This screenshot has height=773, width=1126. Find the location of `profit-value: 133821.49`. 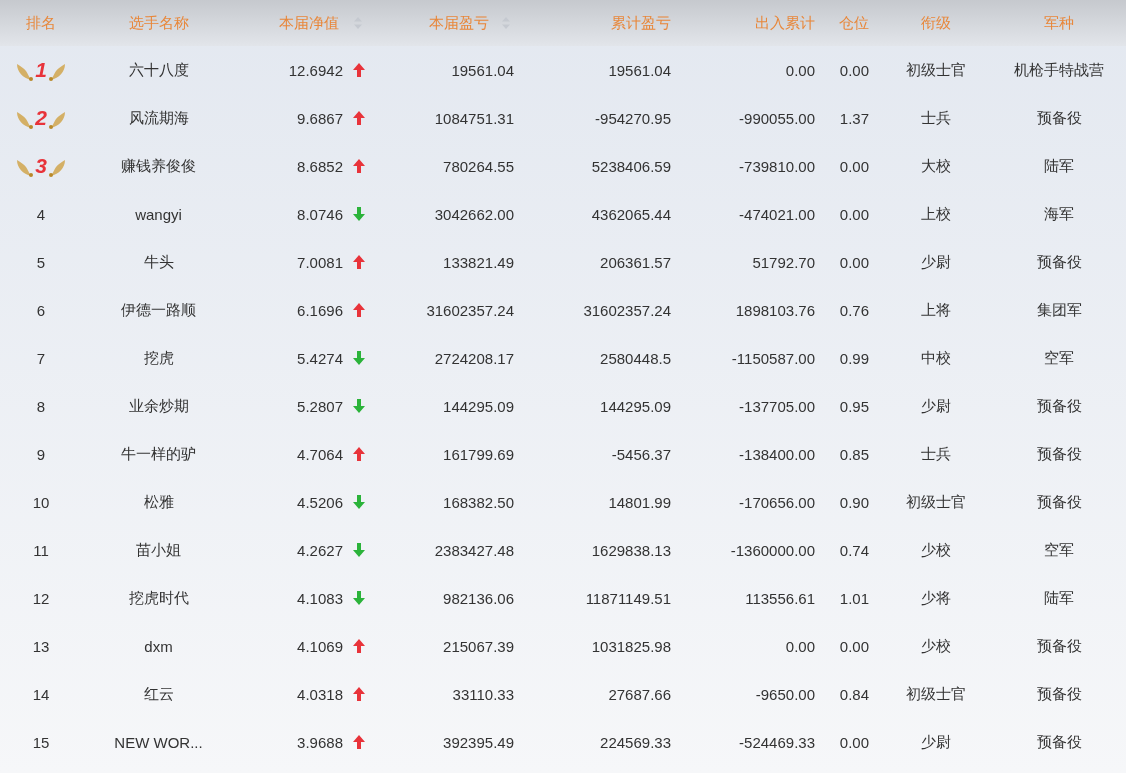

profit-value: 133821.49 is located at coordinates (478, 262).